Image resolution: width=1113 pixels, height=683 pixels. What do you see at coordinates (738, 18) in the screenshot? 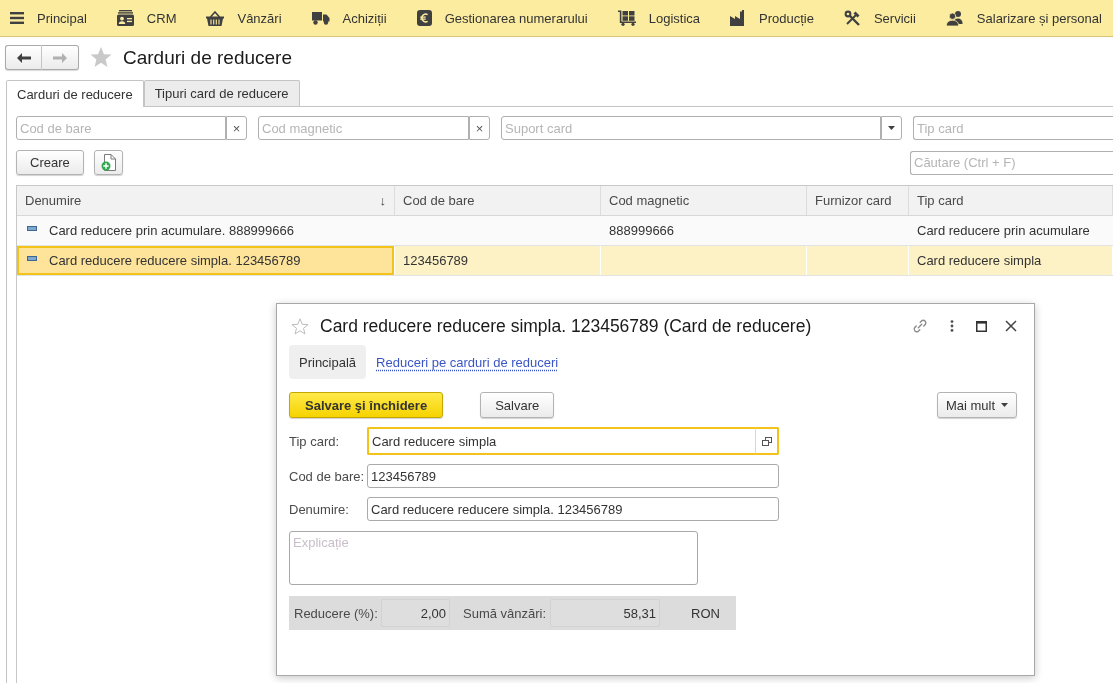
I see `factory-icon` at bounding box center [738, 18].